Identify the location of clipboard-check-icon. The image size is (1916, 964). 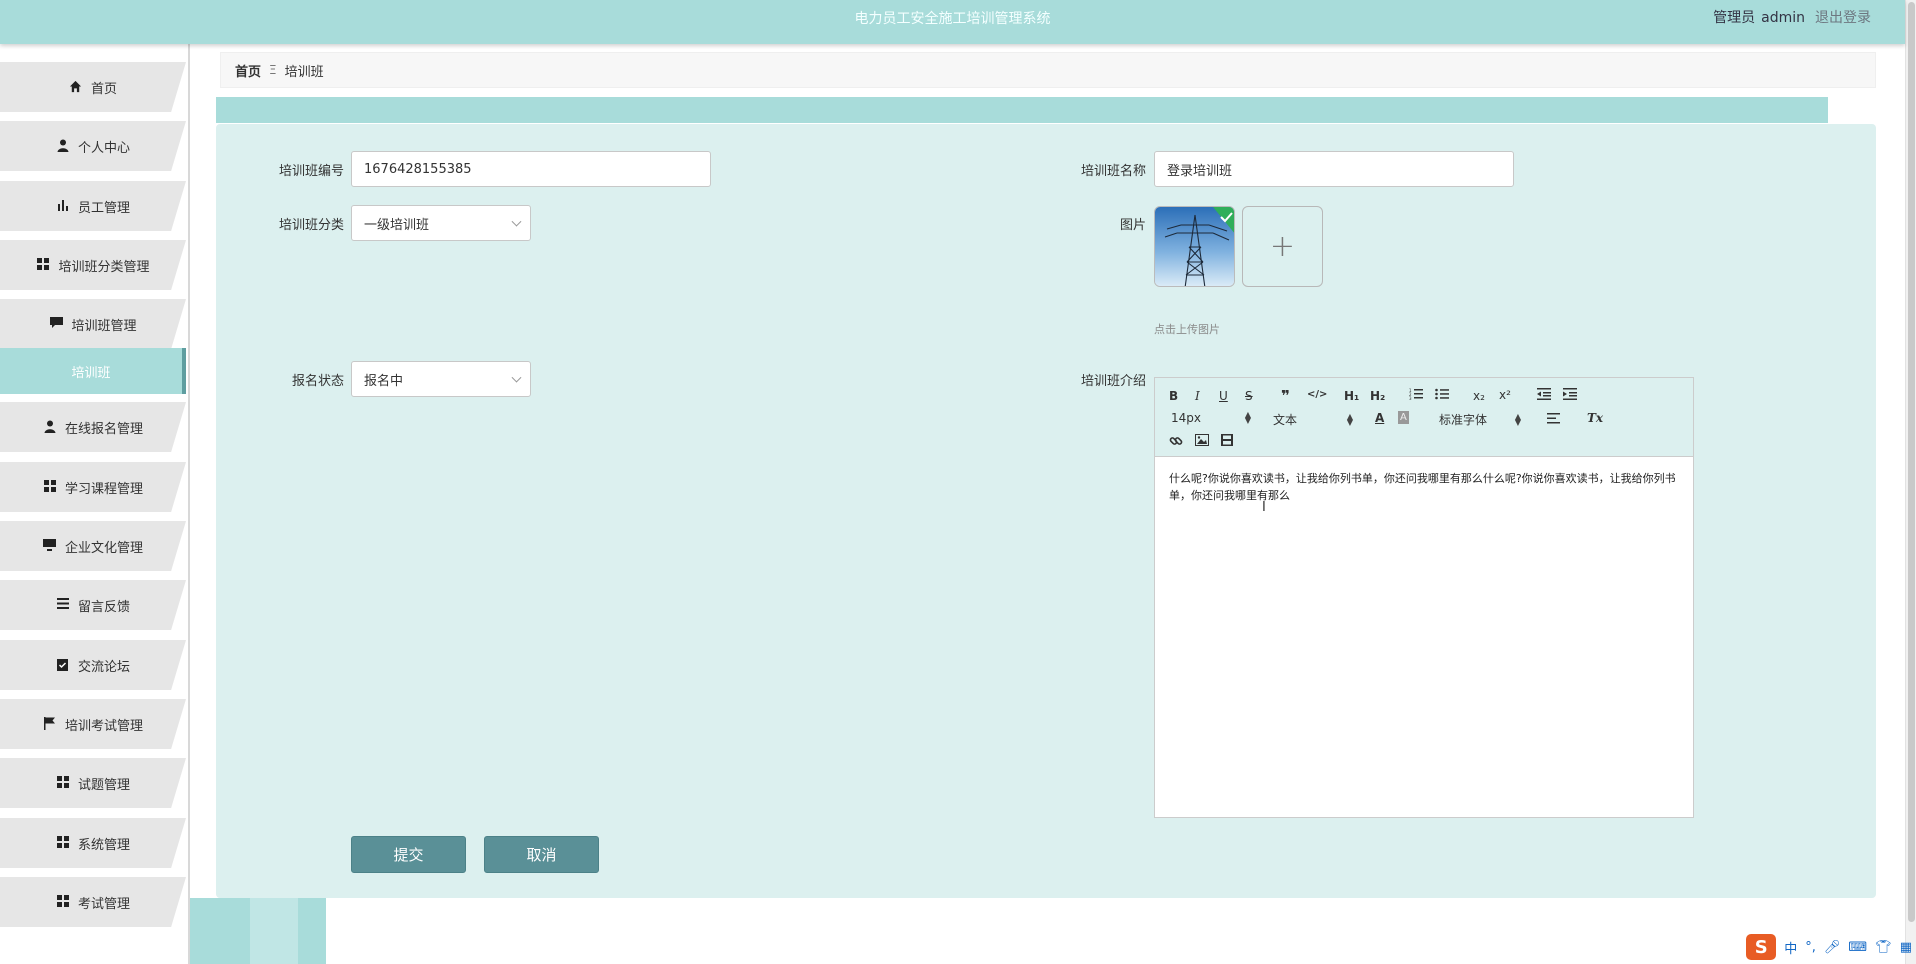
(63, 665).